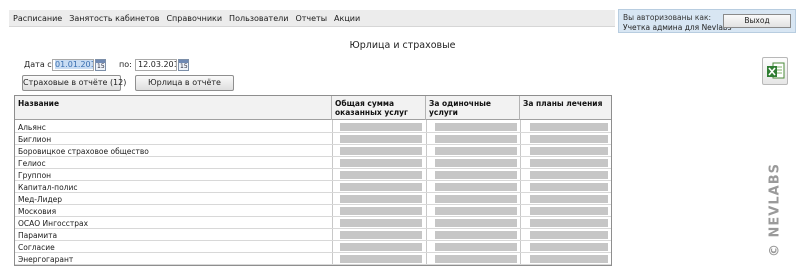 The width and height of the screenshot is (805, 280). Describe the element at coordinates (313, 259) in the screenshot. I see `table-row: Энергогарант` at that location.